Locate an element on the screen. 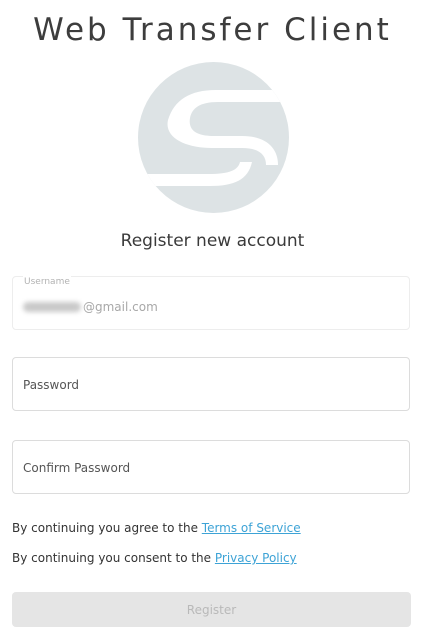  password-field-container is located at coordinates (211, 384).